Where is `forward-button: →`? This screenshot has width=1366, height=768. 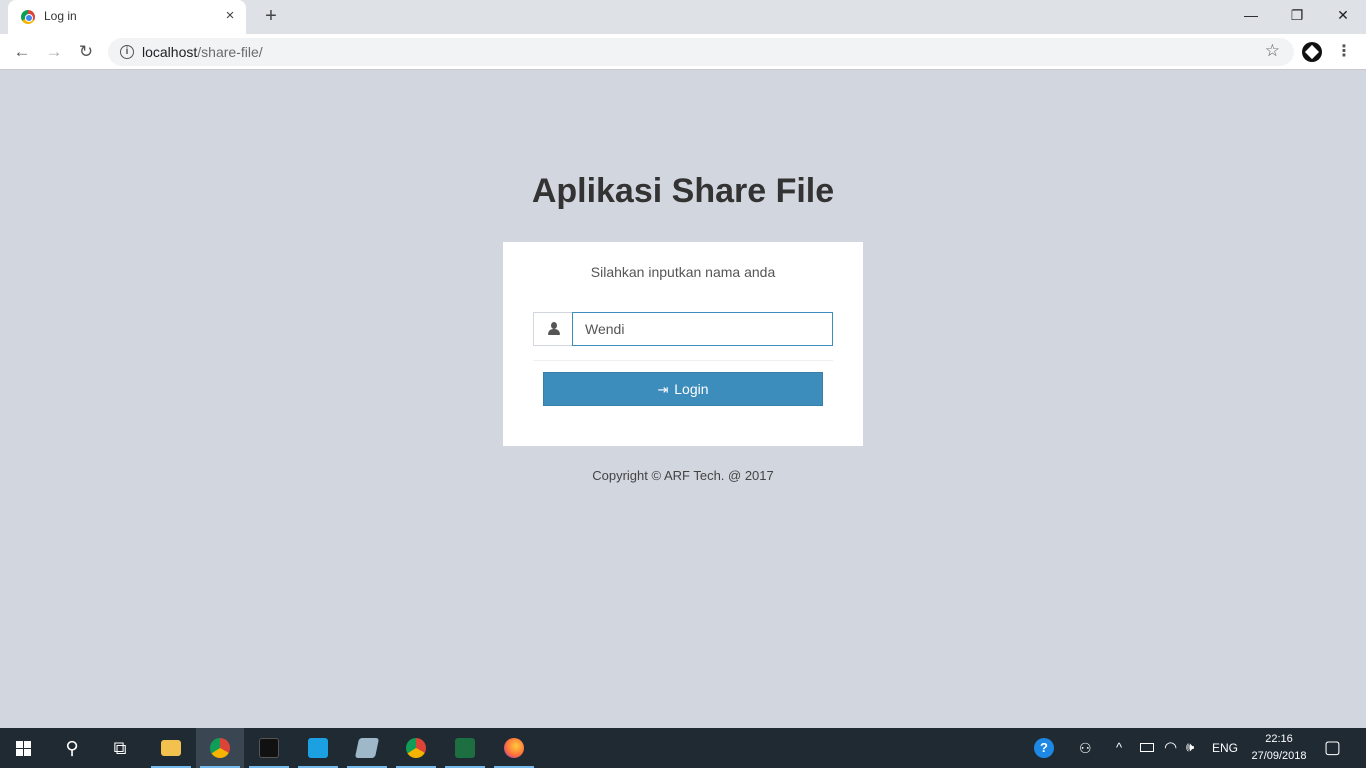
forward-button: → is located at coordinates (54, 52).